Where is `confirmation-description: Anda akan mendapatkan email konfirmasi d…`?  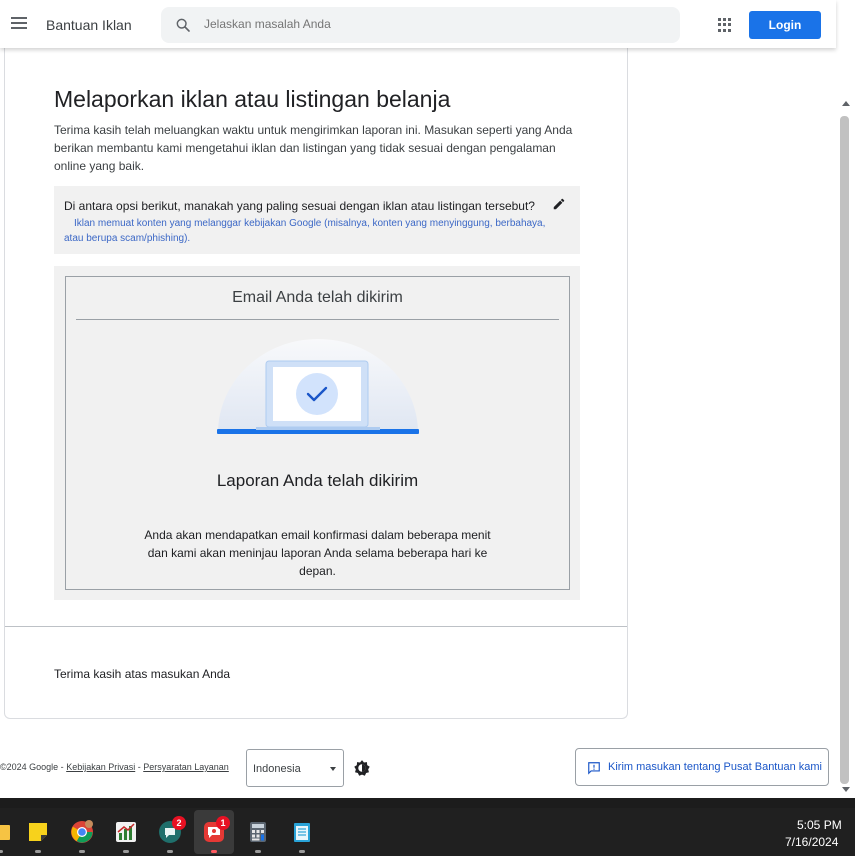
confirmation-description: Anda akan mendapatkan email konfirmasi d… is located at coordinates (317, 553).